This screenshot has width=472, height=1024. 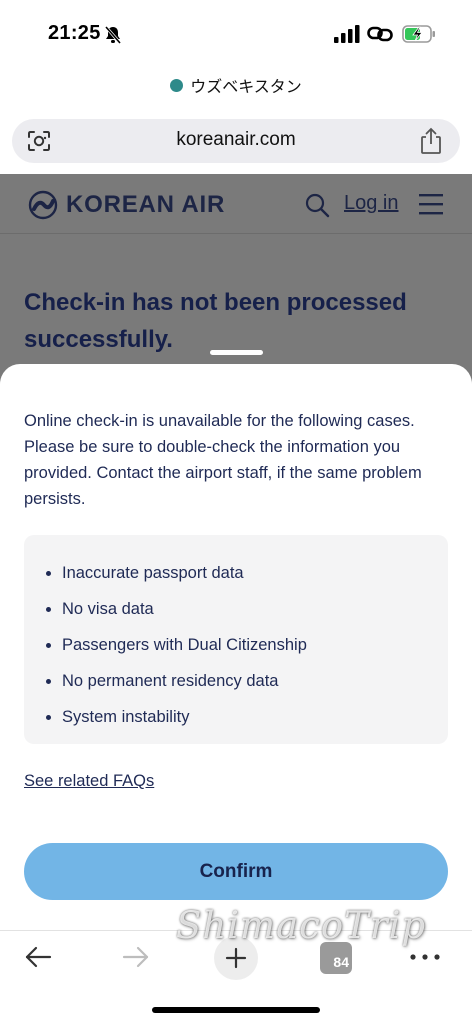 I want to click on forward-arrow-icon, so click(x=136, y=957).